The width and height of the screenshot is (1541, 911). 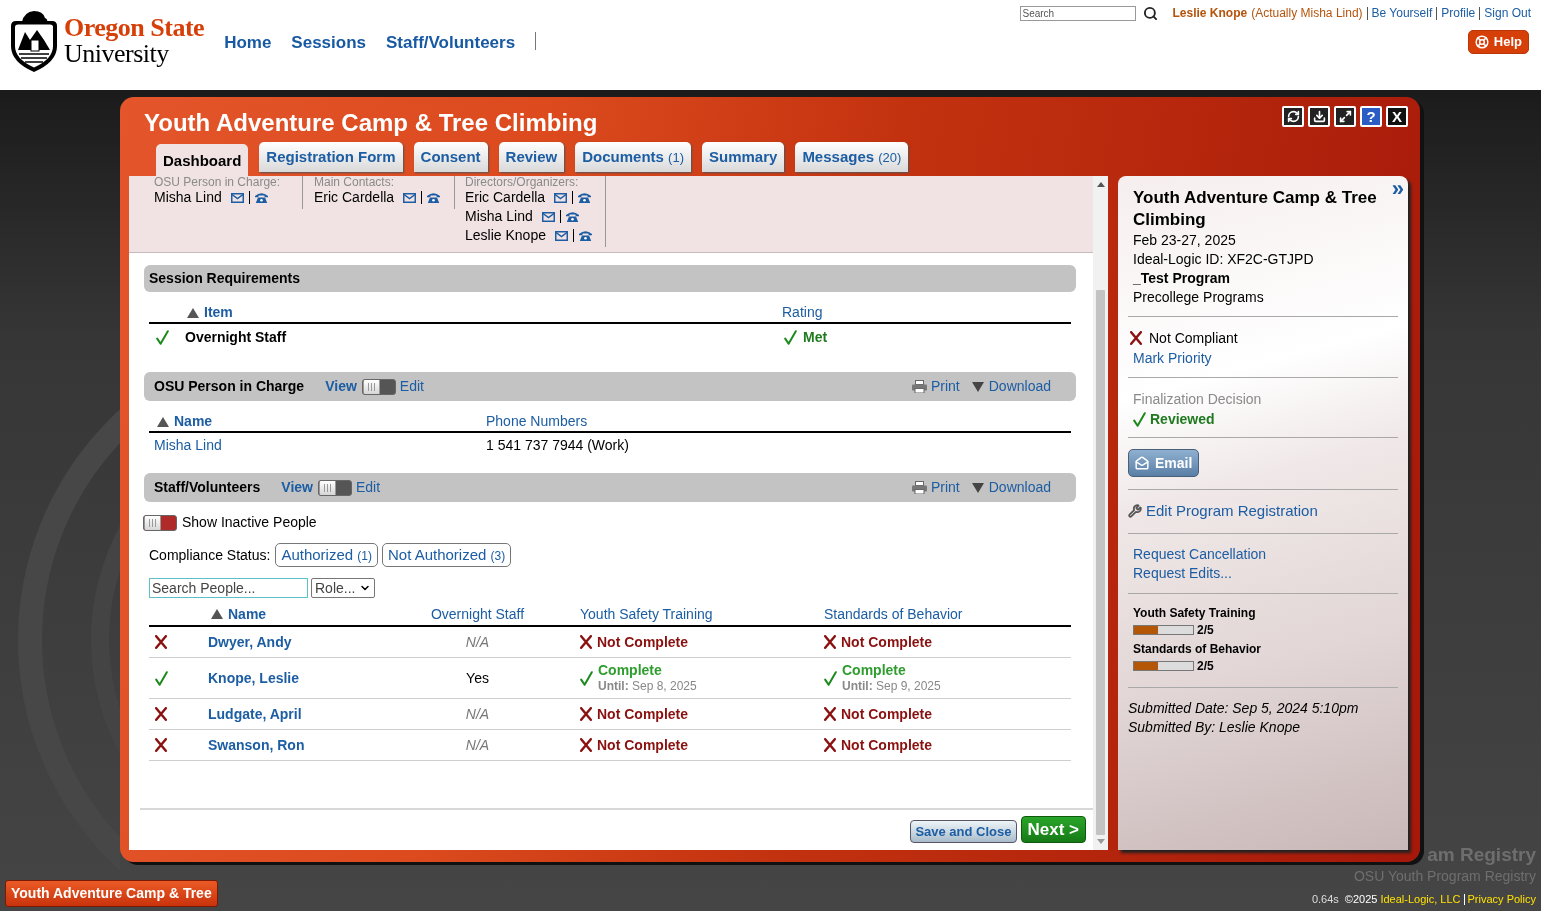 What do you see at coordinates (328, 43) in the screenshot?
I see `nav-link: Sessions` at bounding box center [328, 43].